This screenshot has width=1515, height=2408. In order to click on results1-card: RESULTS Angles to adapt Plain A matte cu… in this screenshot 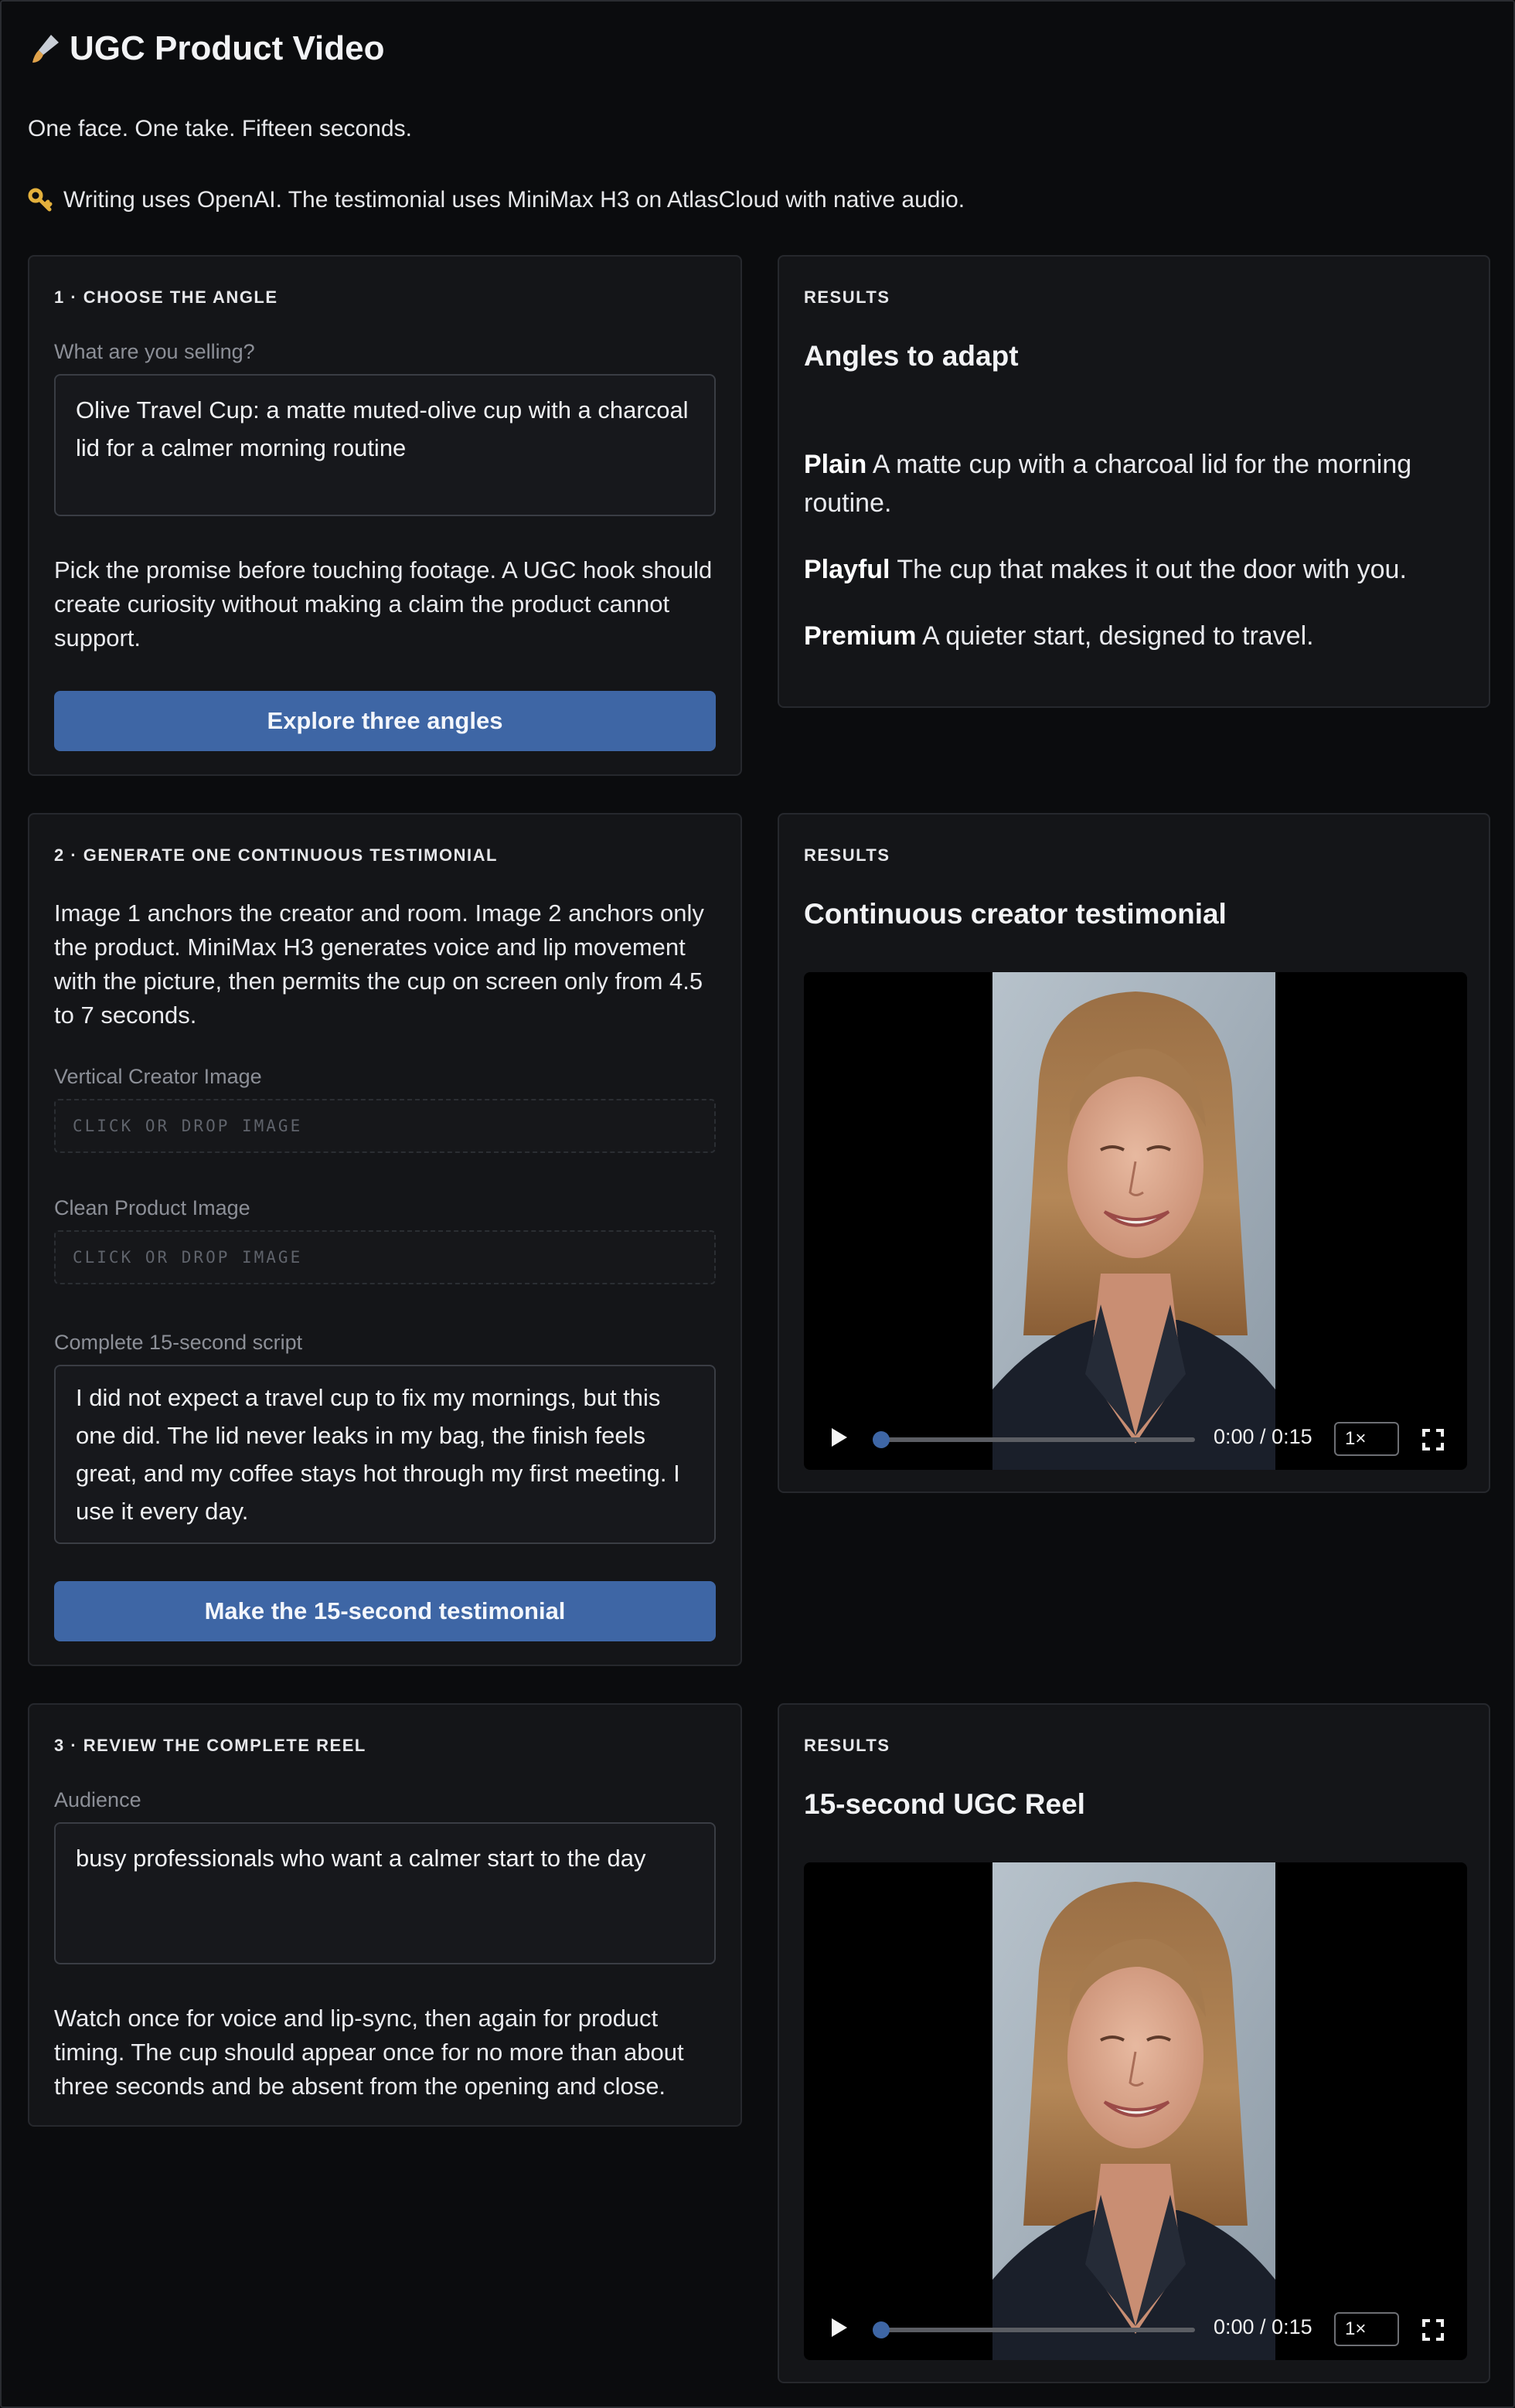, I will do `click(1134, 482)`.